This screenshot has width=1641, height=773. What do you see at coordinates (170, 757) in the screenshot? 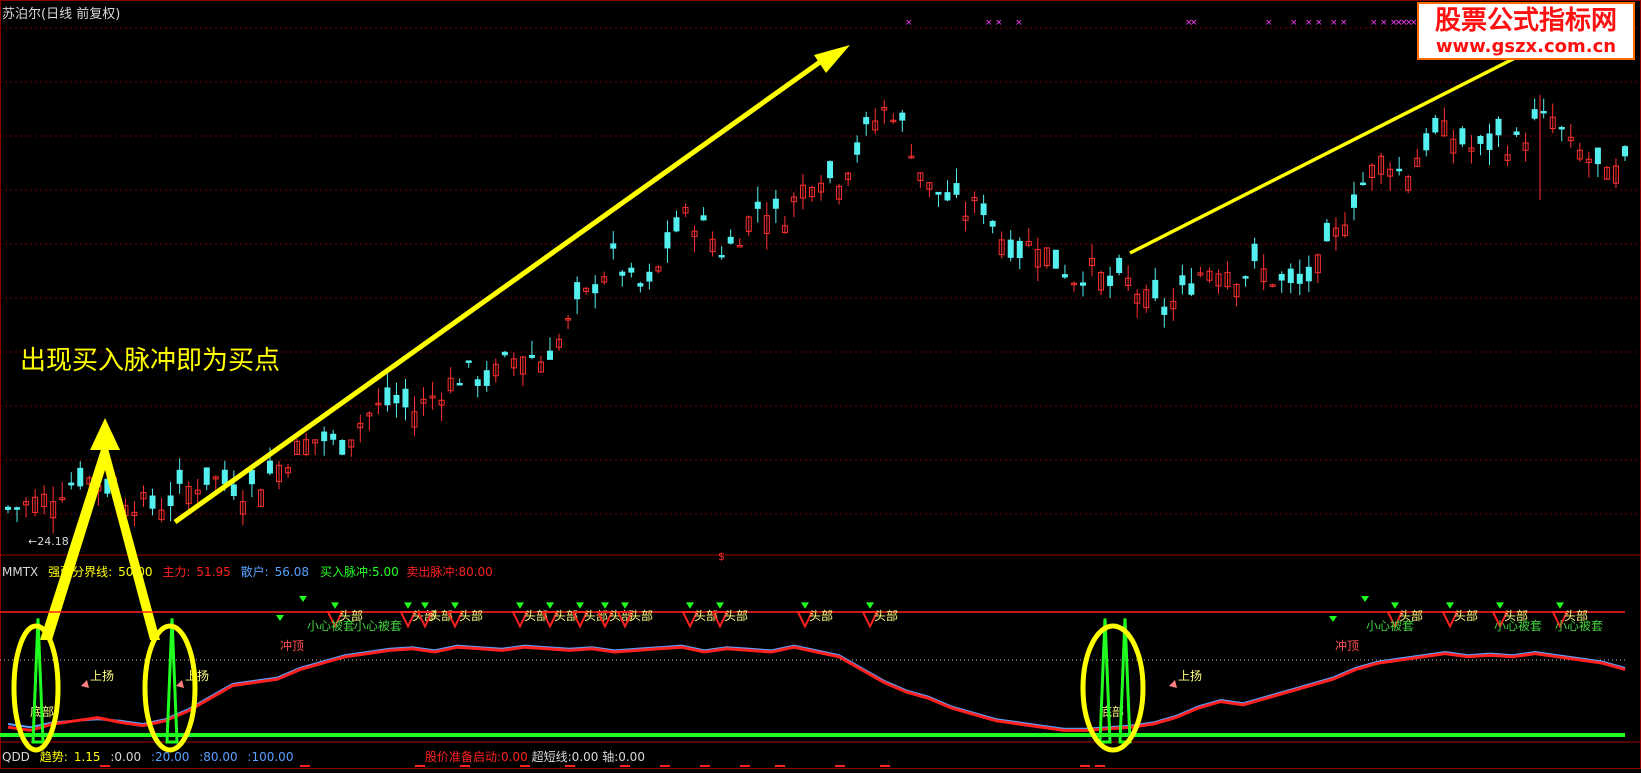
I see `qdd-level-20: :20.00` at bounding box center [170, 757].